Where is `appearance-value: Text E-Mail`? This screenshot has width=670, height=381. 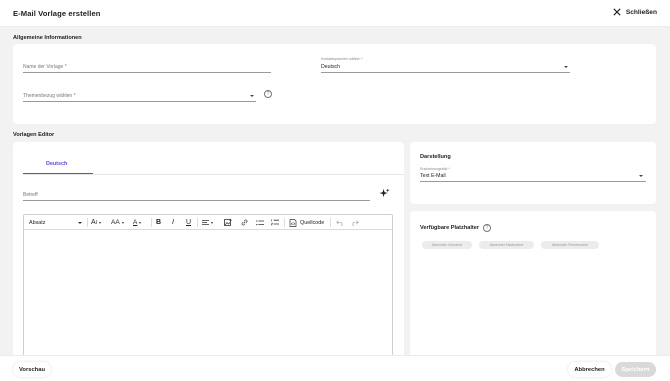 appearance-value: Text E-Mail is located at coordinates (433, 176).